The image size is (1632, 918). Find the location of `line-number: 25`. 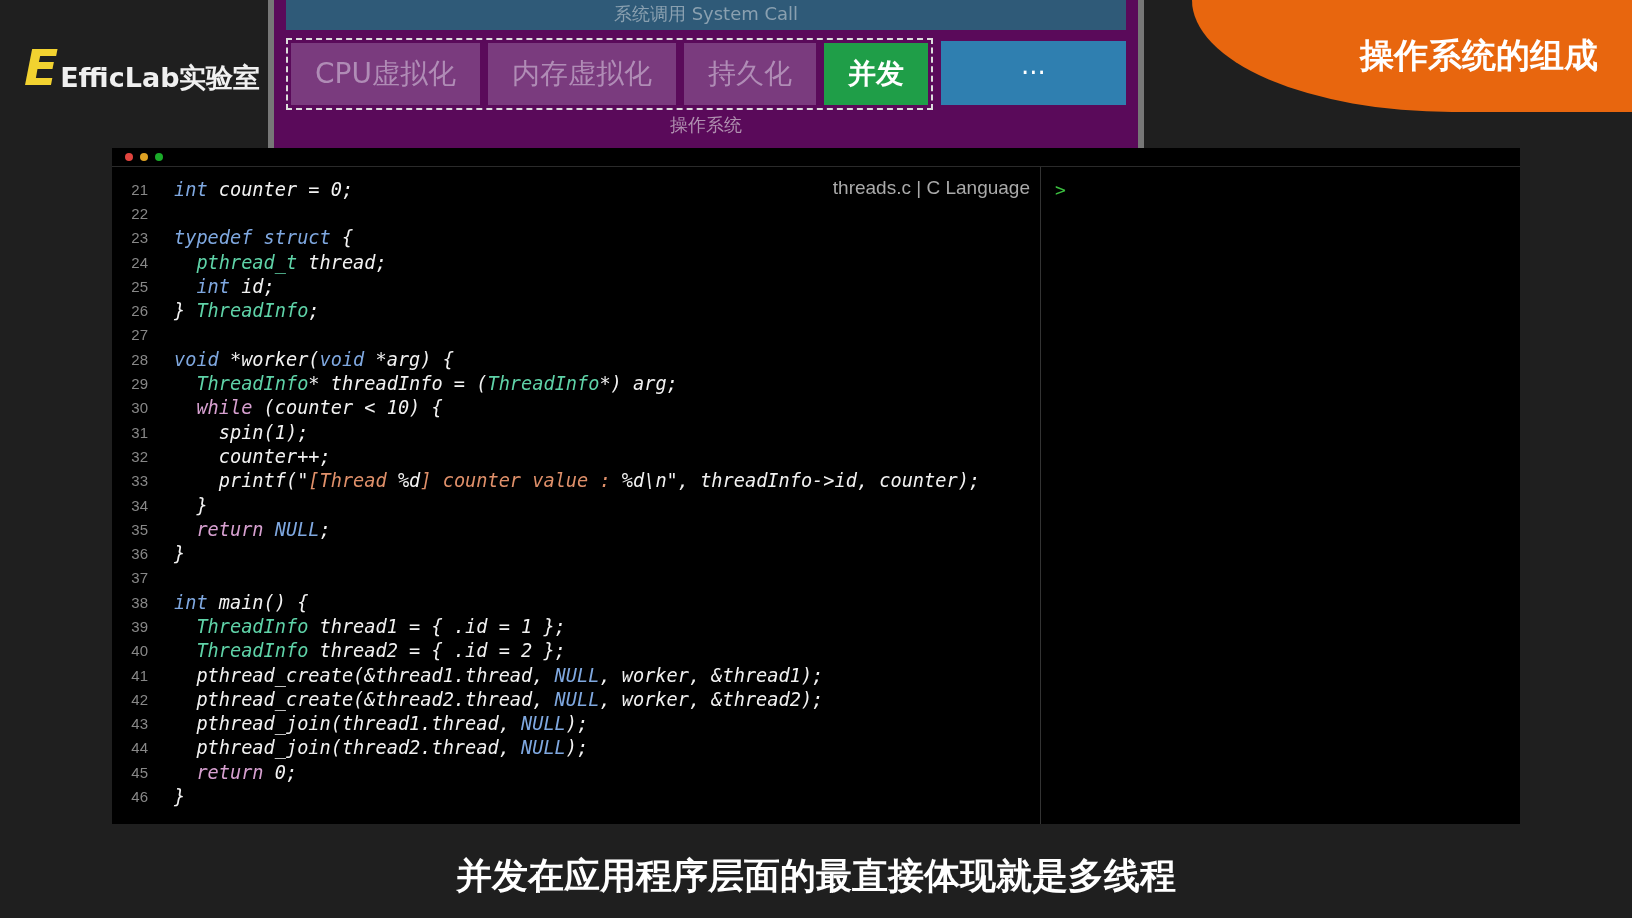

line-number: 25 is located at coordinates (139, 286).